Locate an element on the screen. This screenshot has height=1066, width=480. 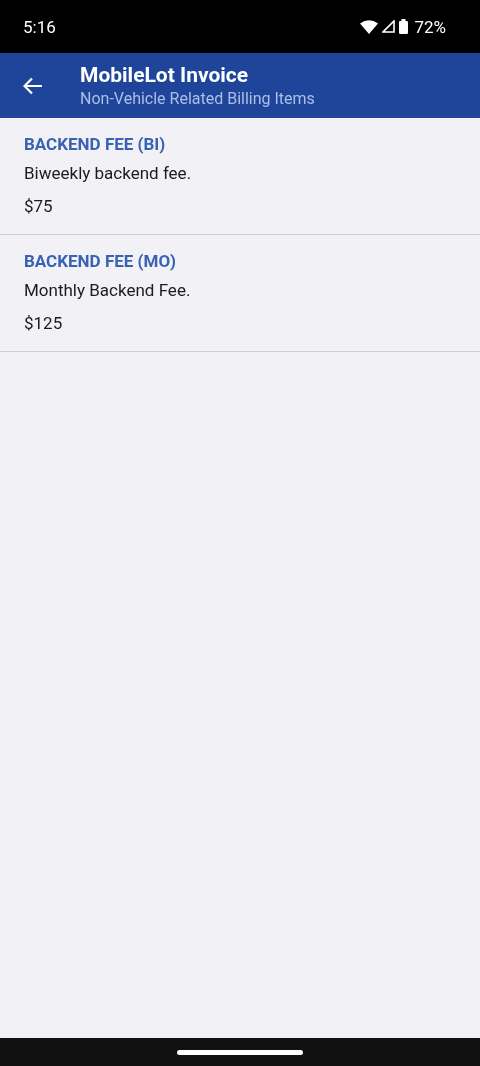
signal-icon is located at coordinates (389, 26).